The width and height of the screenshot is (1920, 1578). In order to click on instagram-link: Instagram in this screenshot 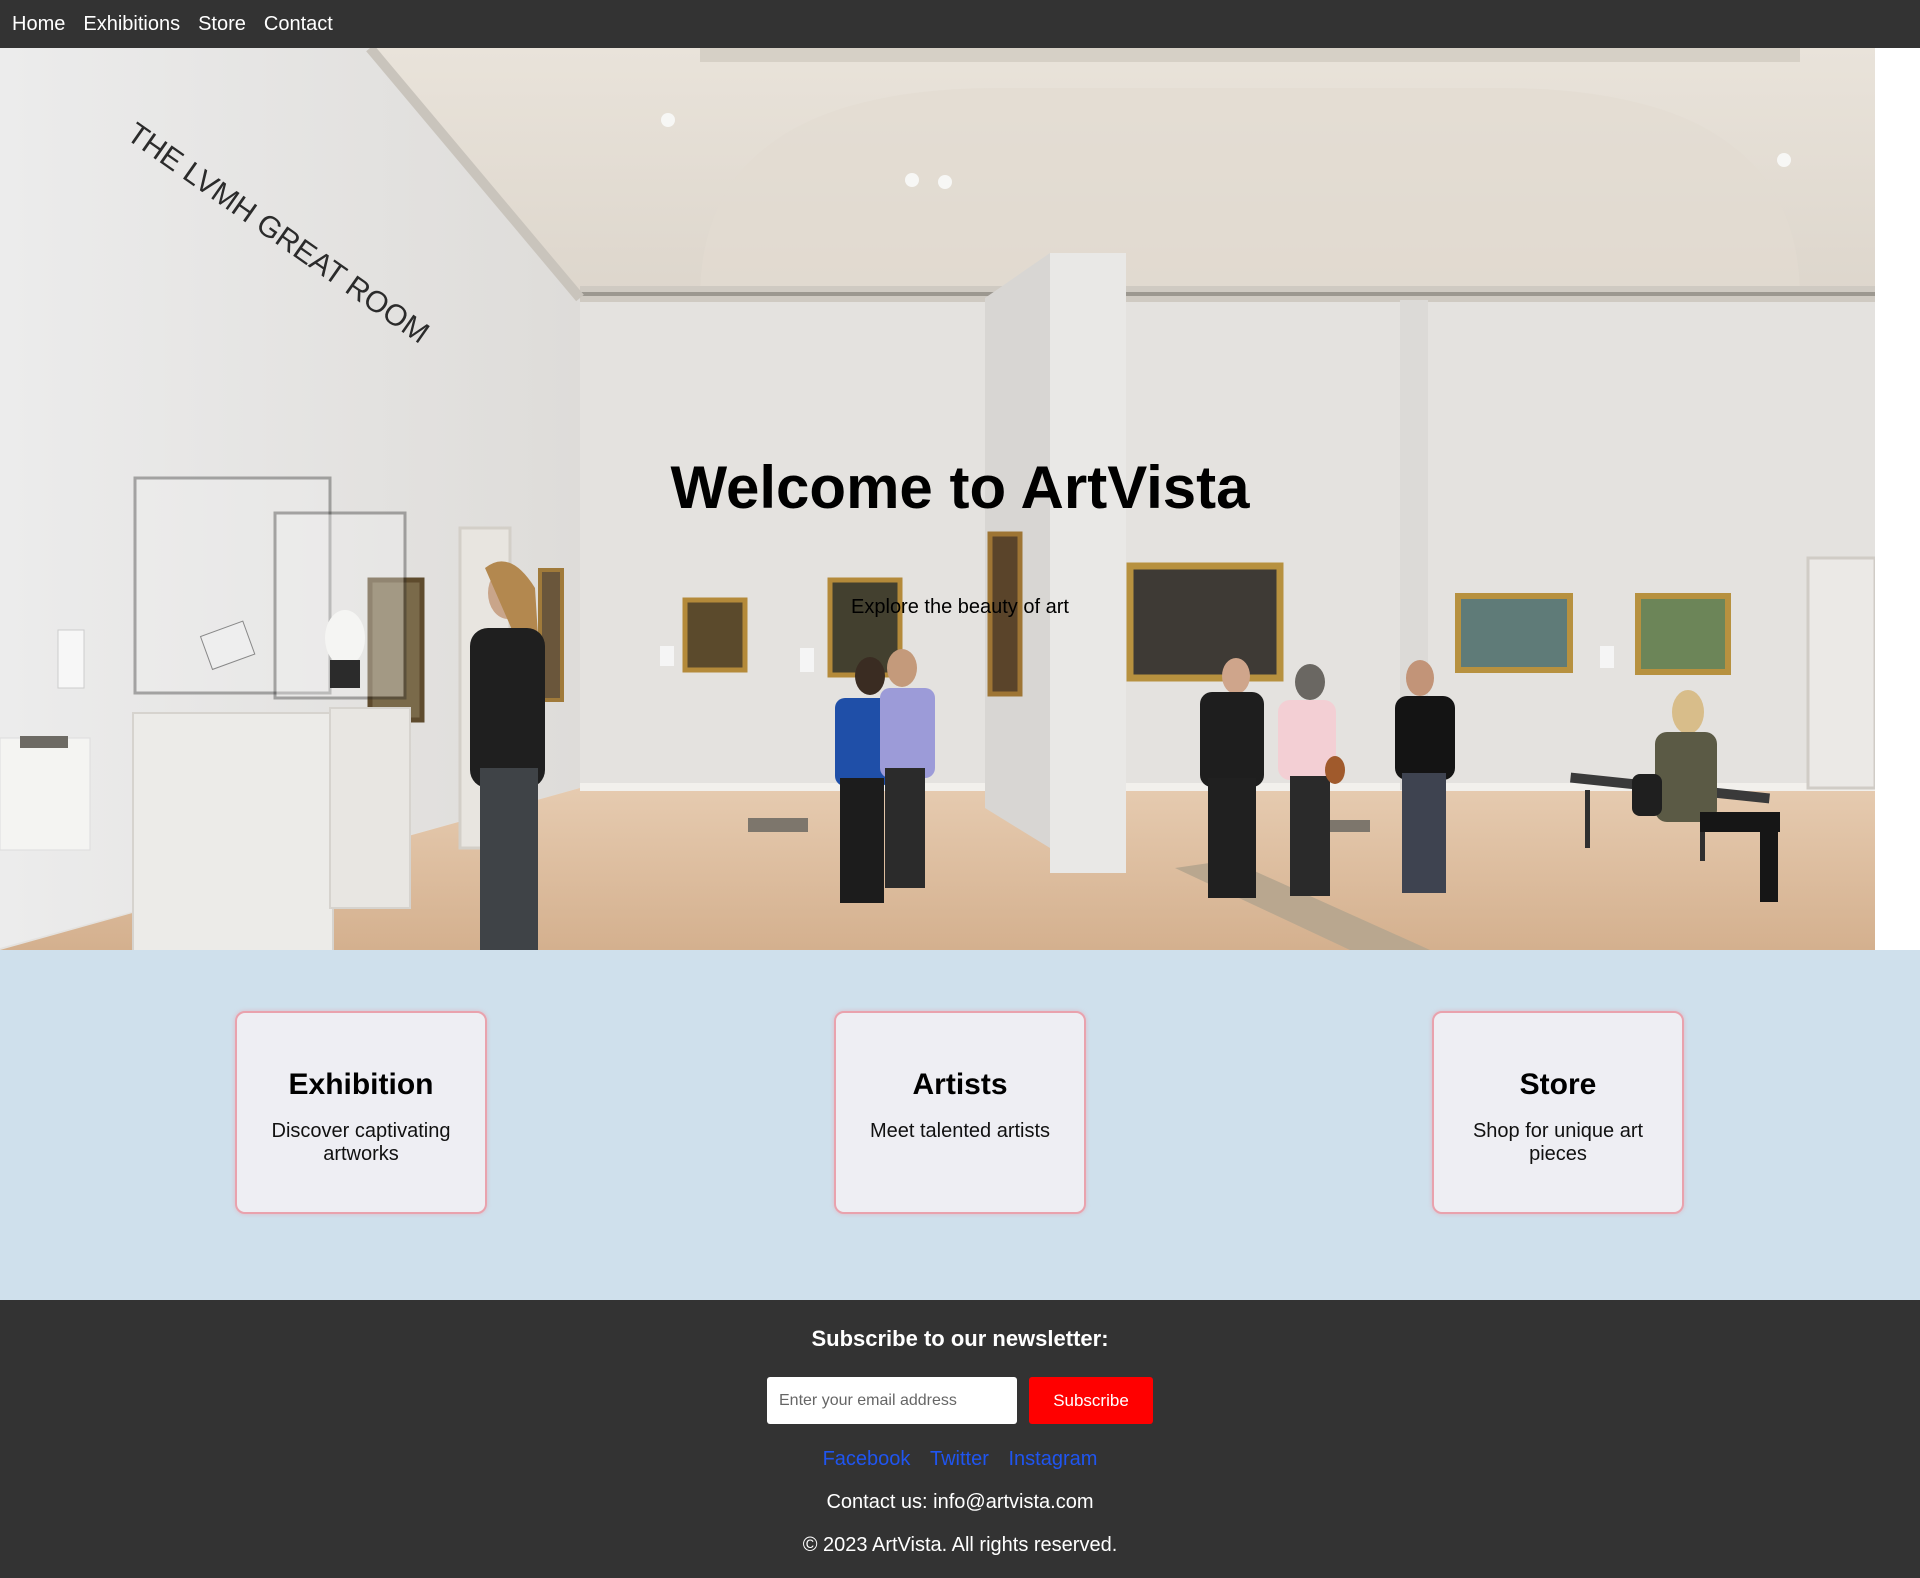, I will do `click(1052, 1459)`.